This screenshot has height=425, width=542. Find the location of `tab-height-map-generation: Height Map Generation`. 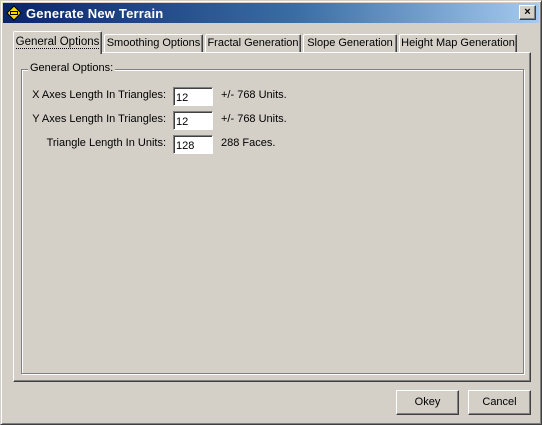

tab-height-map-generation: Height Map Generation is located at coordinates (458, 43).